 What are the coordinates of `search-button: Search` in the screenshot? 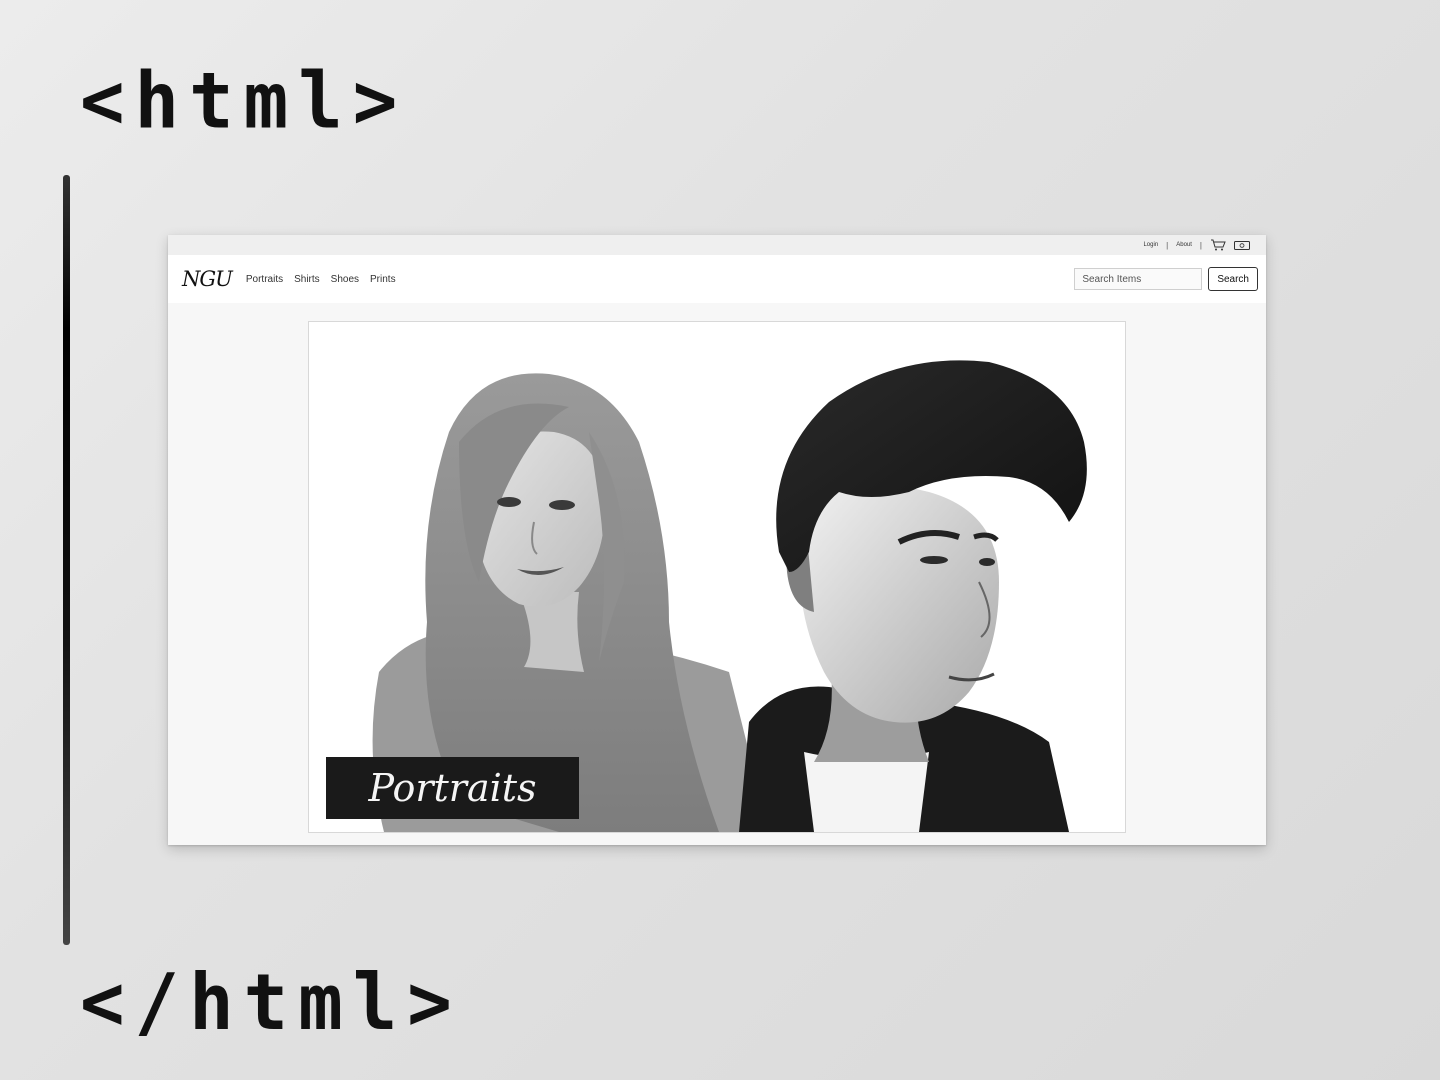 It's located at (1233, 279).